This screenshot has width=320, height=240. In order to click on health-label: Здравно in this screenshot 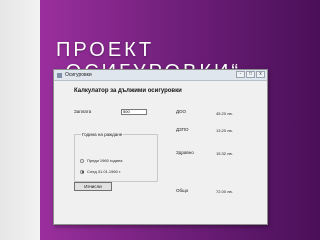, I will do `click(185, 152)`.